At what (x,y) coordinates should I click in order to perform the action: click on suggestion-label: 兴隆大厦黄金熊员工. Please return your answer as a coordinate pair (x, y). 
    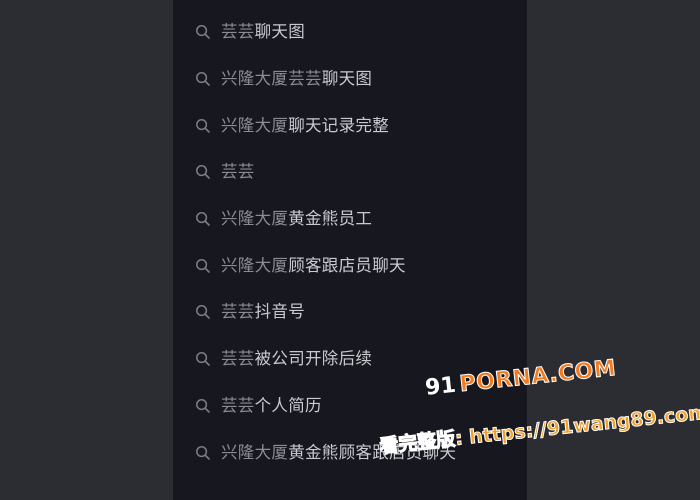
    Looking at the image, I should click on (296, 219).